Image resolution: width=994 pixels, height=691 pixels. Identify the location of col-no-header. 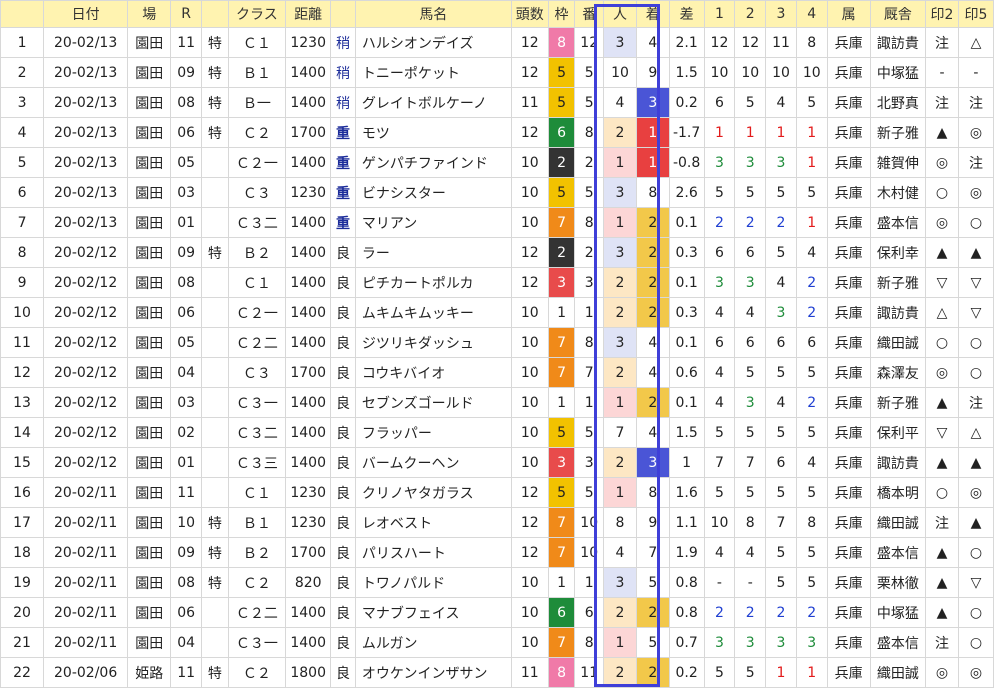
(22, 14).